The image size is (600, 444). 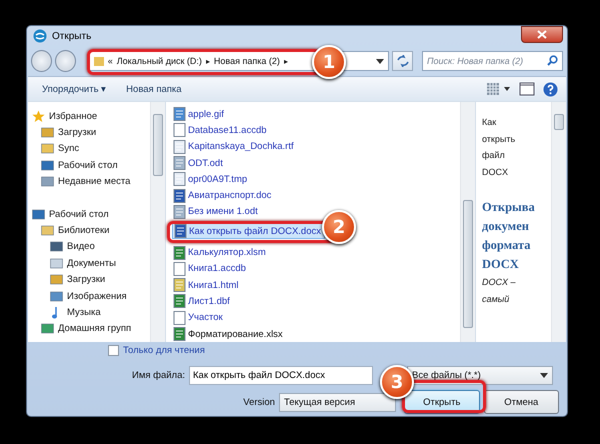 I want to click on file-name: Форматирование.xlsx, so click(x=235, y=334).